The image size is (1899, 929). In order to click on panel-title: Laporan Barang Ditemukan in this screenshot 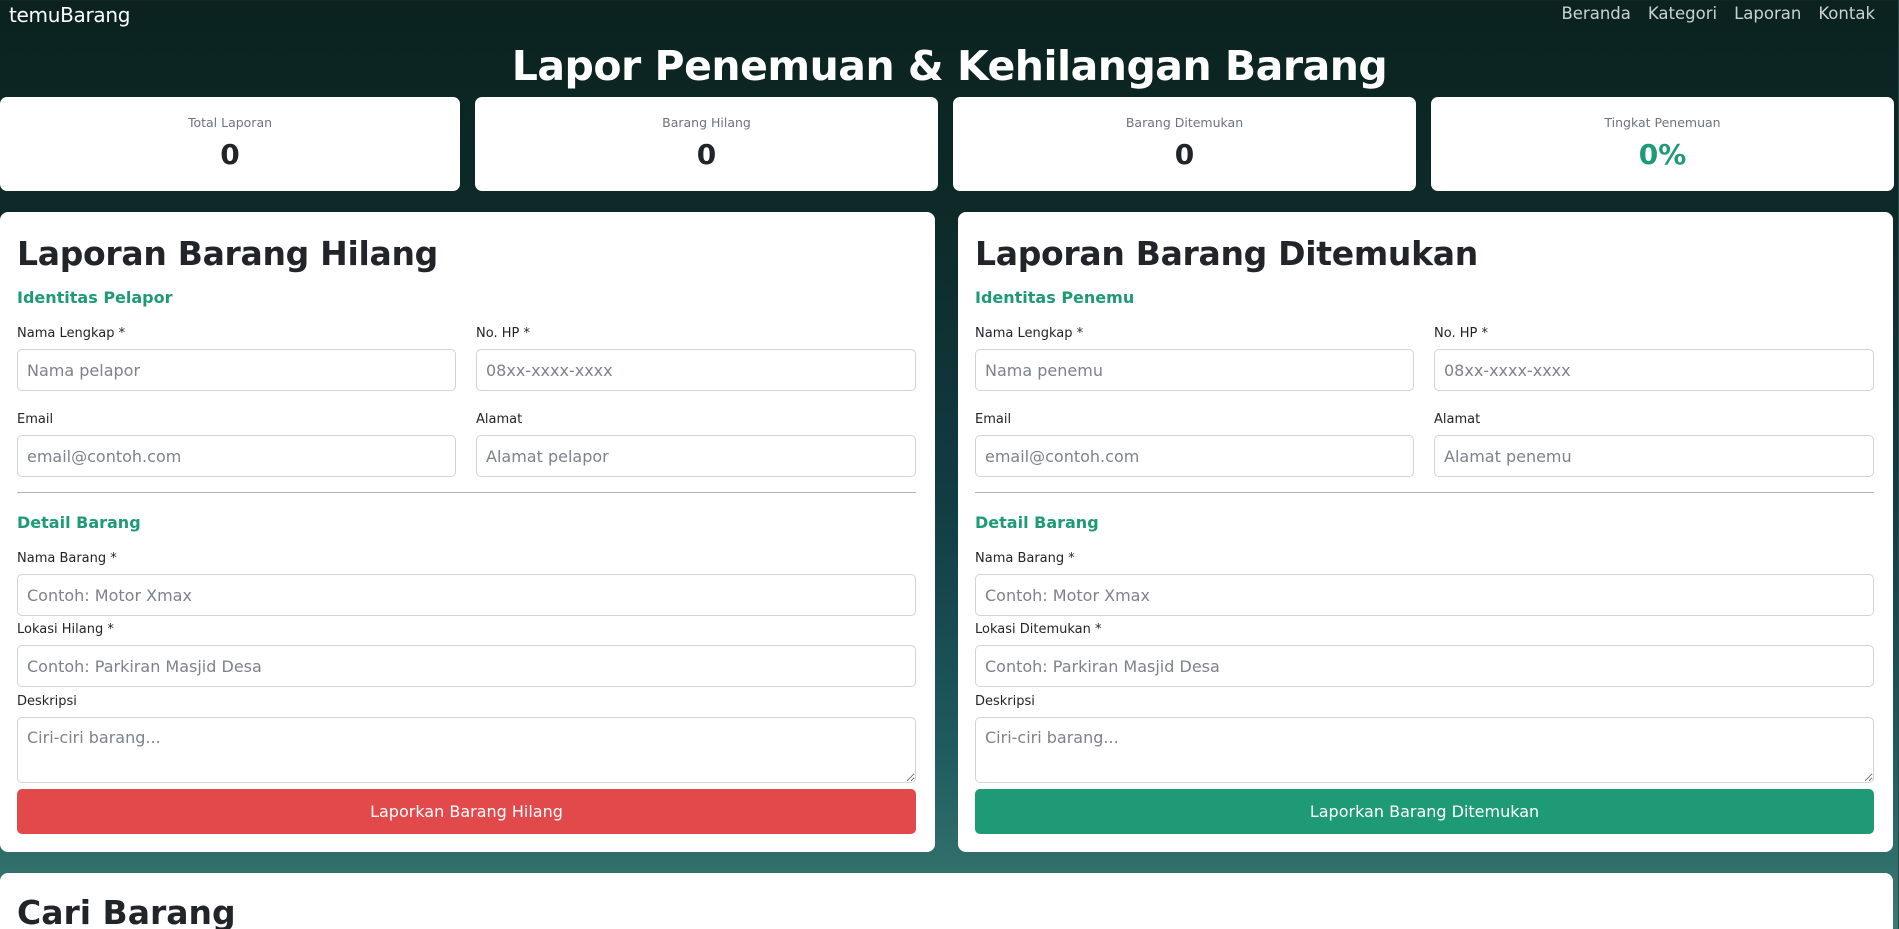, I will do `click(1226, 253)`.